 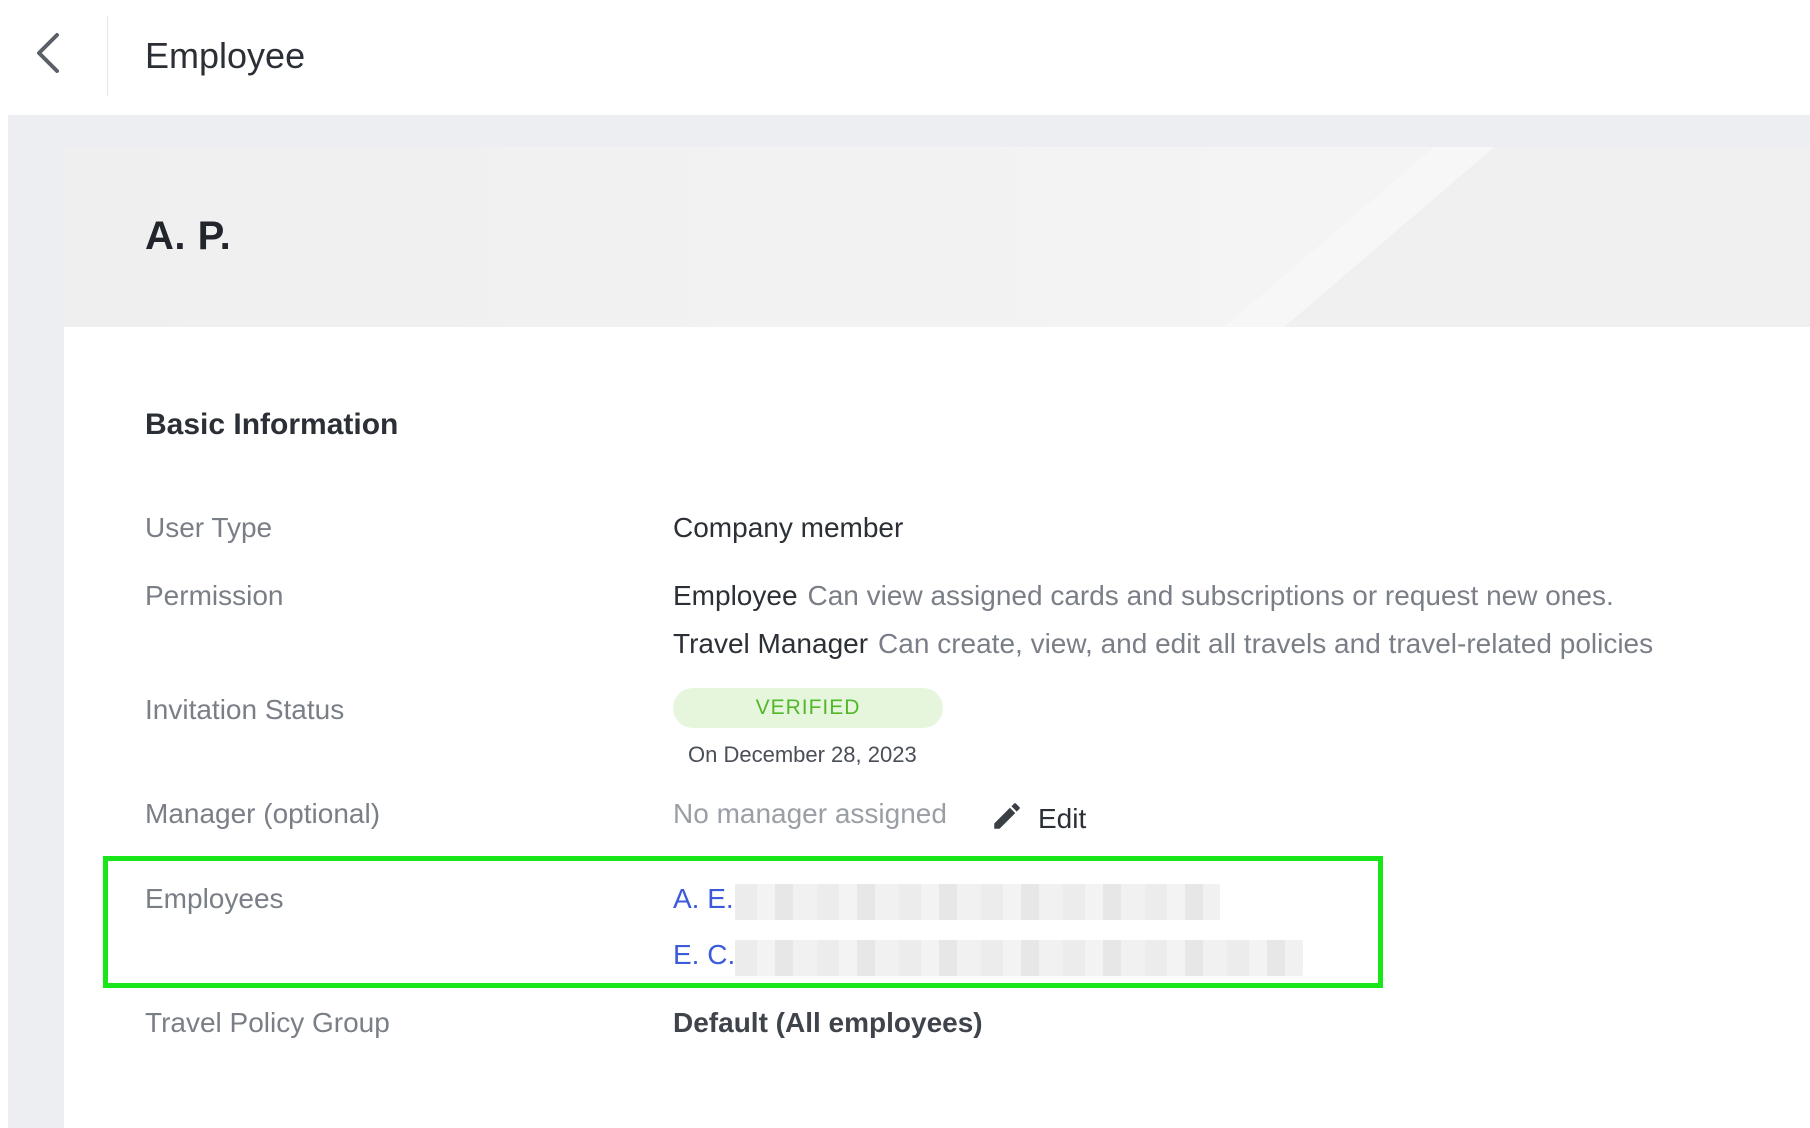 I want to click on back-button, so click(x=48, y=55).